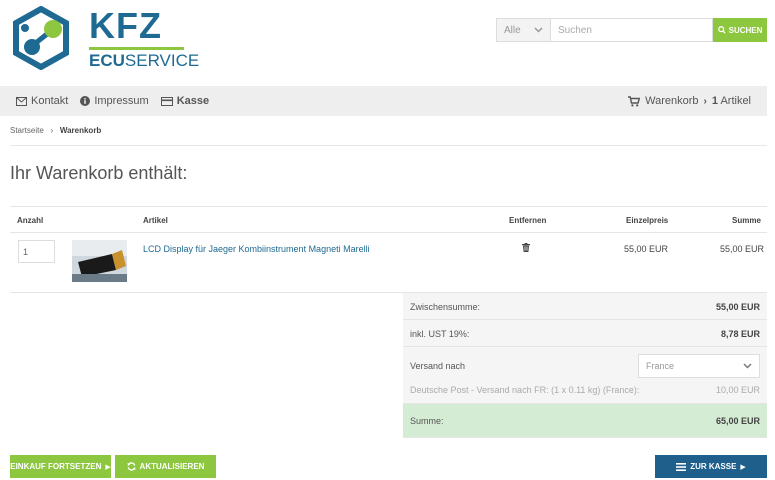  I want to click on total-label: Summe:, so click(427, 421).